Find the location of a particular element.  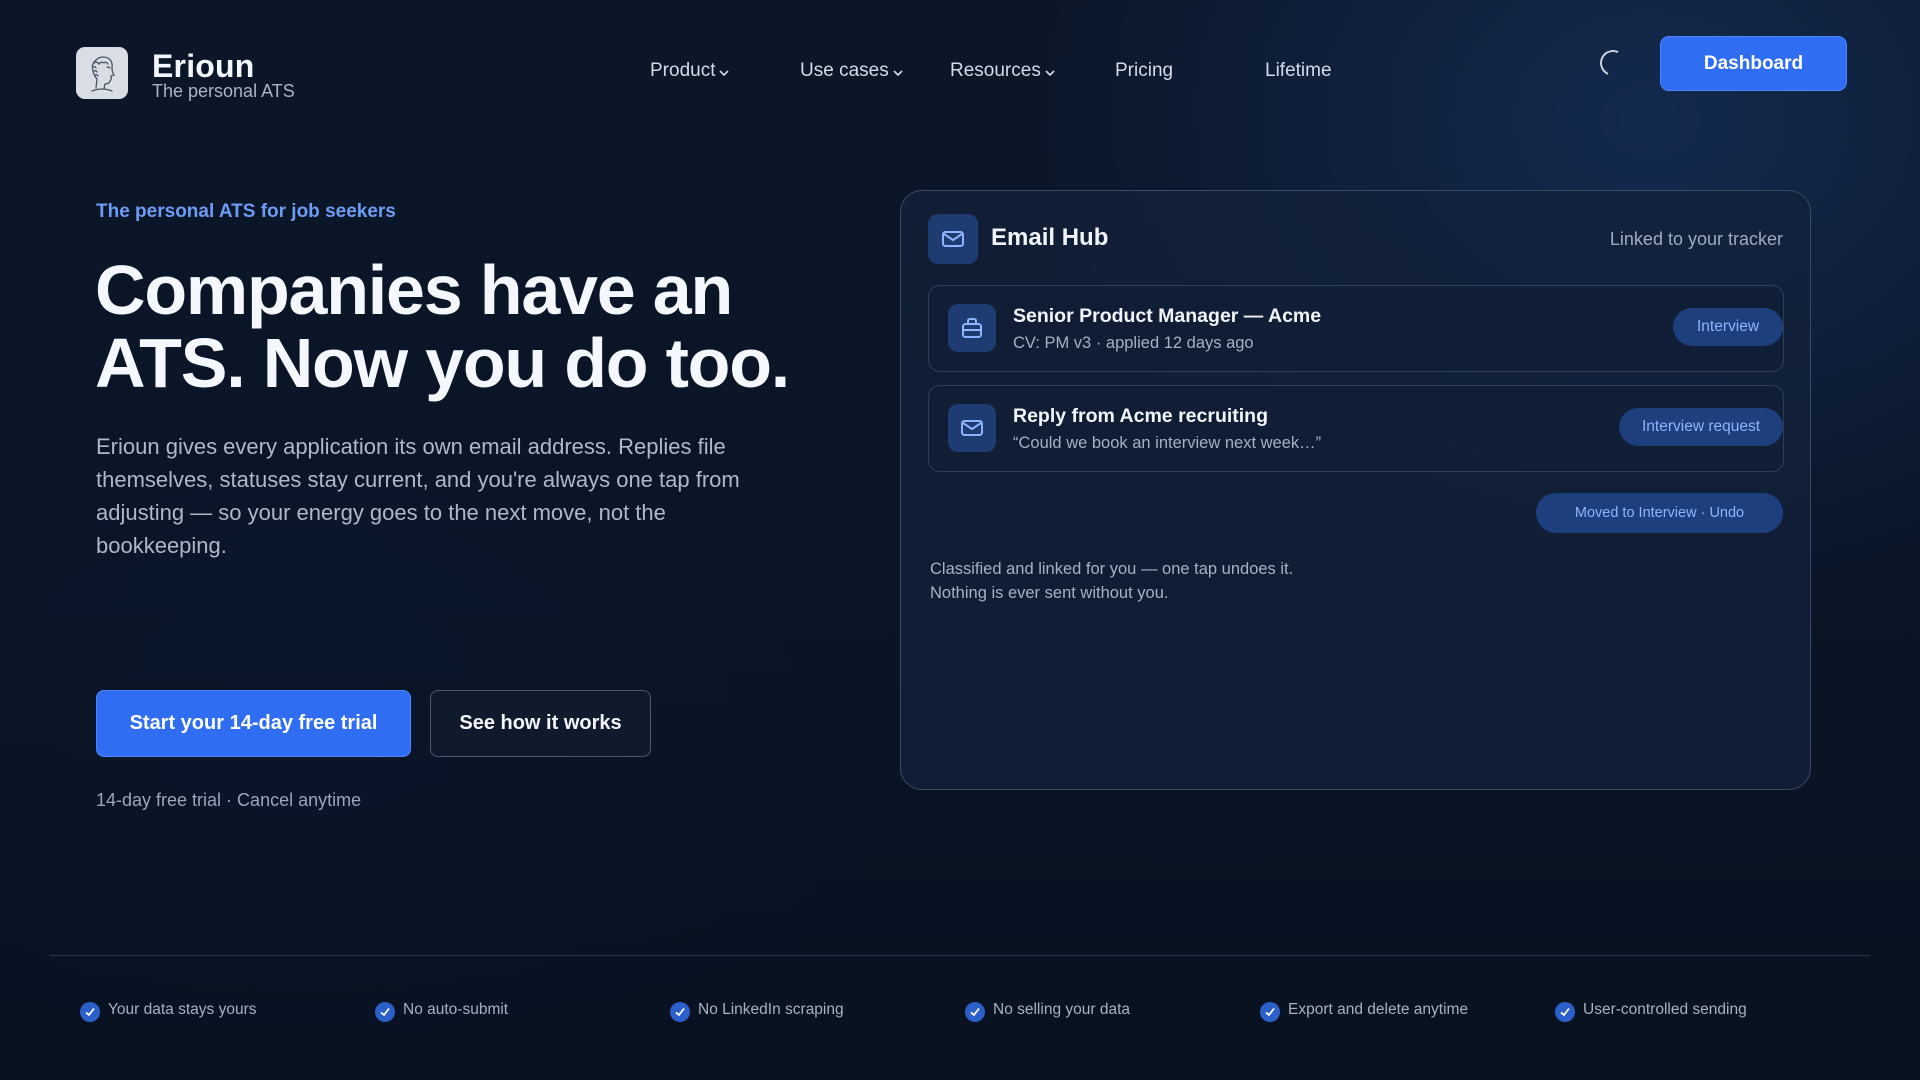

brand-name: Erioun is located at coordinates (203, 66).